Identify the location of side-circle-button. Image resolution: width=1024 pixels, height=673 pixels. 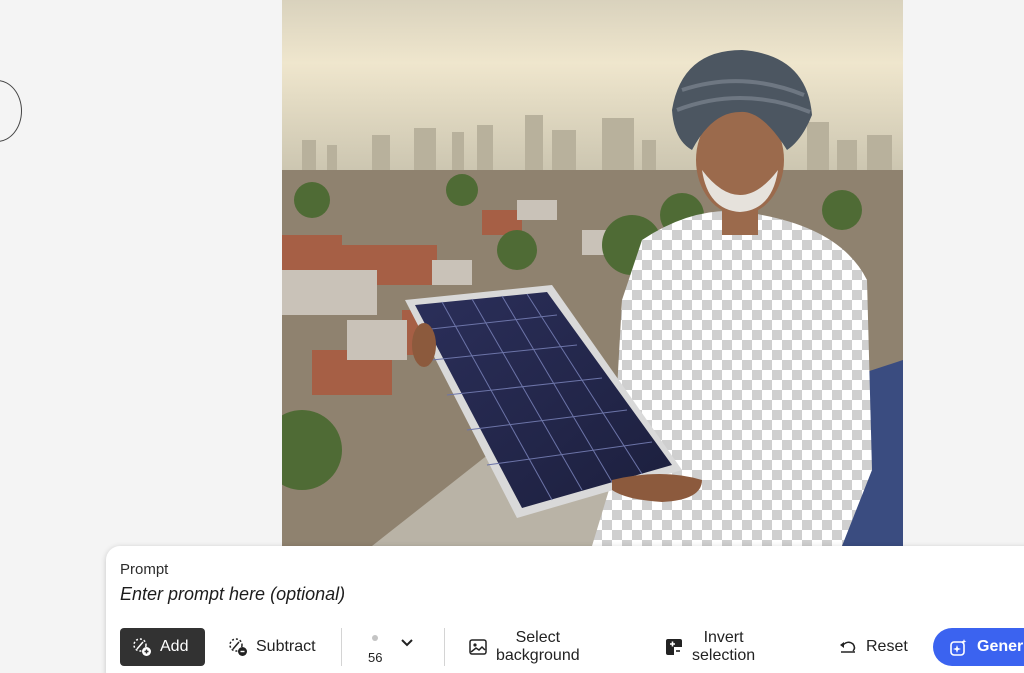
(11, 111).